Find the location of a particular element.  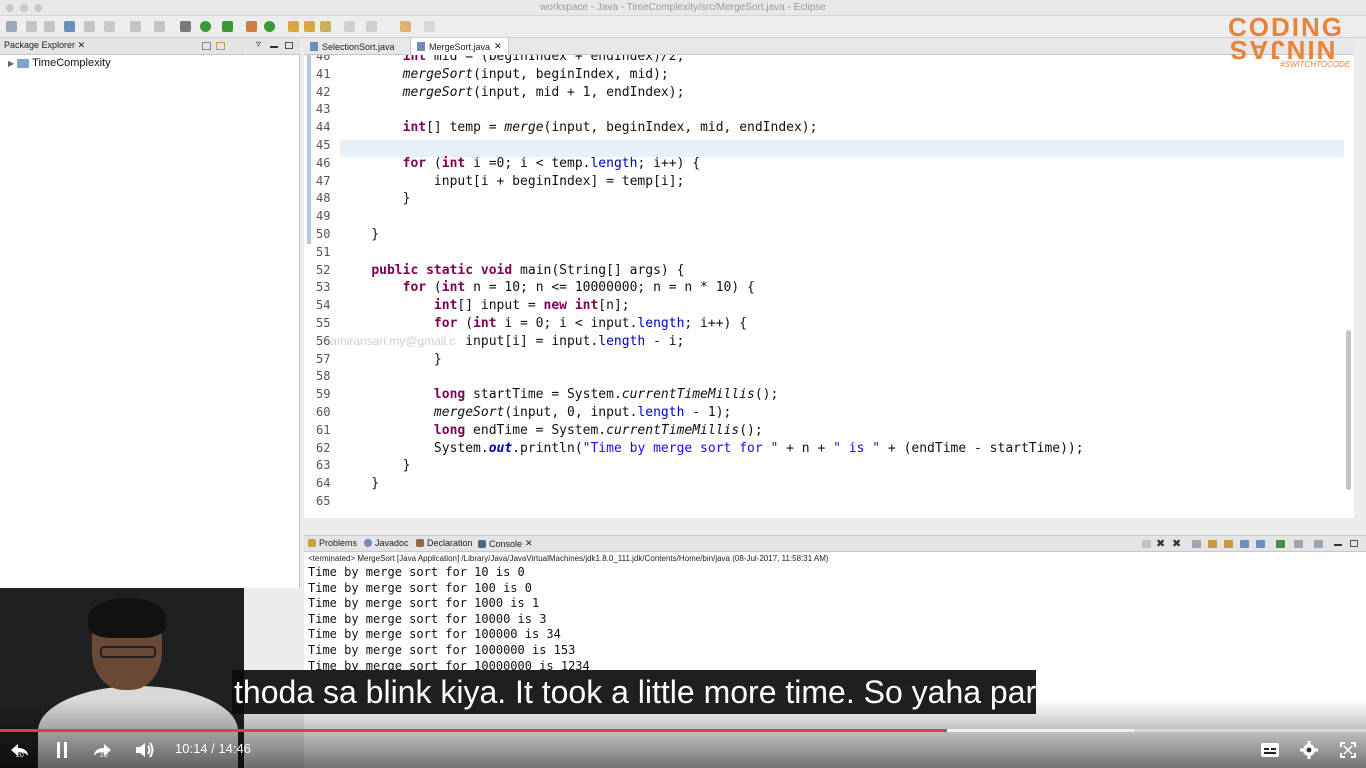

skip-forward-seconds: 20 is located at coordinates (104, 755).